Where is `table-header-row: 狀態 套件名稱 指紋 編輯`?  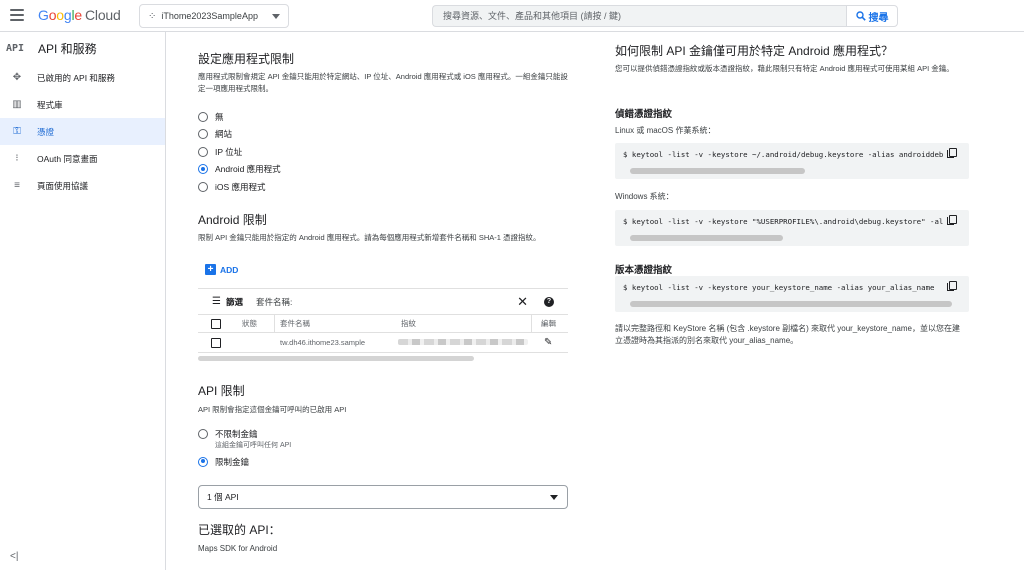 table-header-row: 狀態 套件名稱 指紋 編輯 is located at coordinates (383, 324).